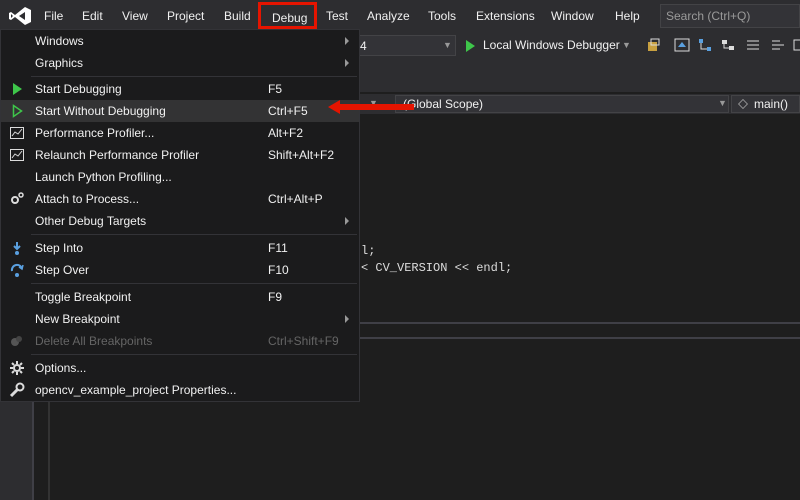 Image resolution: width=800 pixels, height=500 pixels. I want to click on menu-item-windows: Windows, so click(180, 41).